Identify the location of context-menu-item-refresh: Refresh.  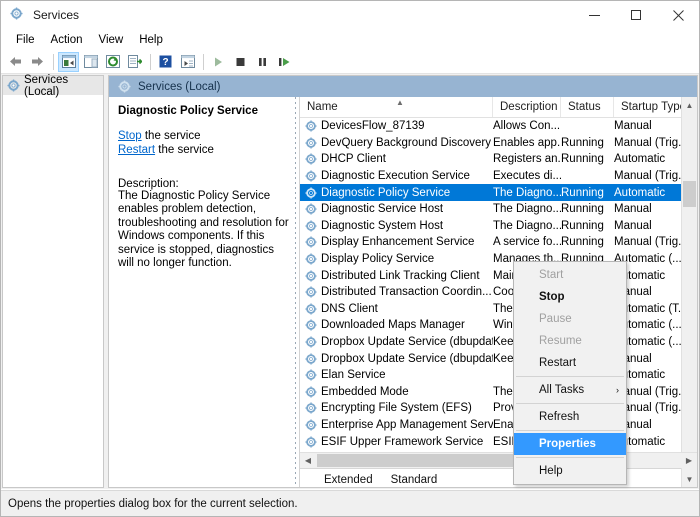
(570, 417).